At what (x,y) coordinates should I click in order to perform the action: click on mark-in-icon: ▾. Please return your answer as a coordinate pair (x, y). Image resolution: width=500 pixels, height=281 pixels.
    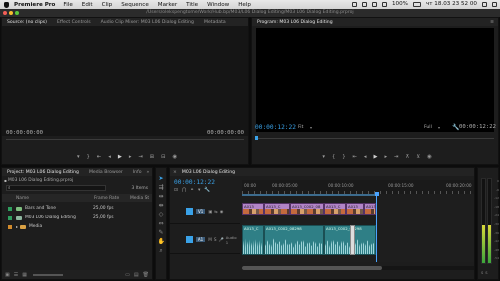
    Looking at the image, I should click on (78, 157).